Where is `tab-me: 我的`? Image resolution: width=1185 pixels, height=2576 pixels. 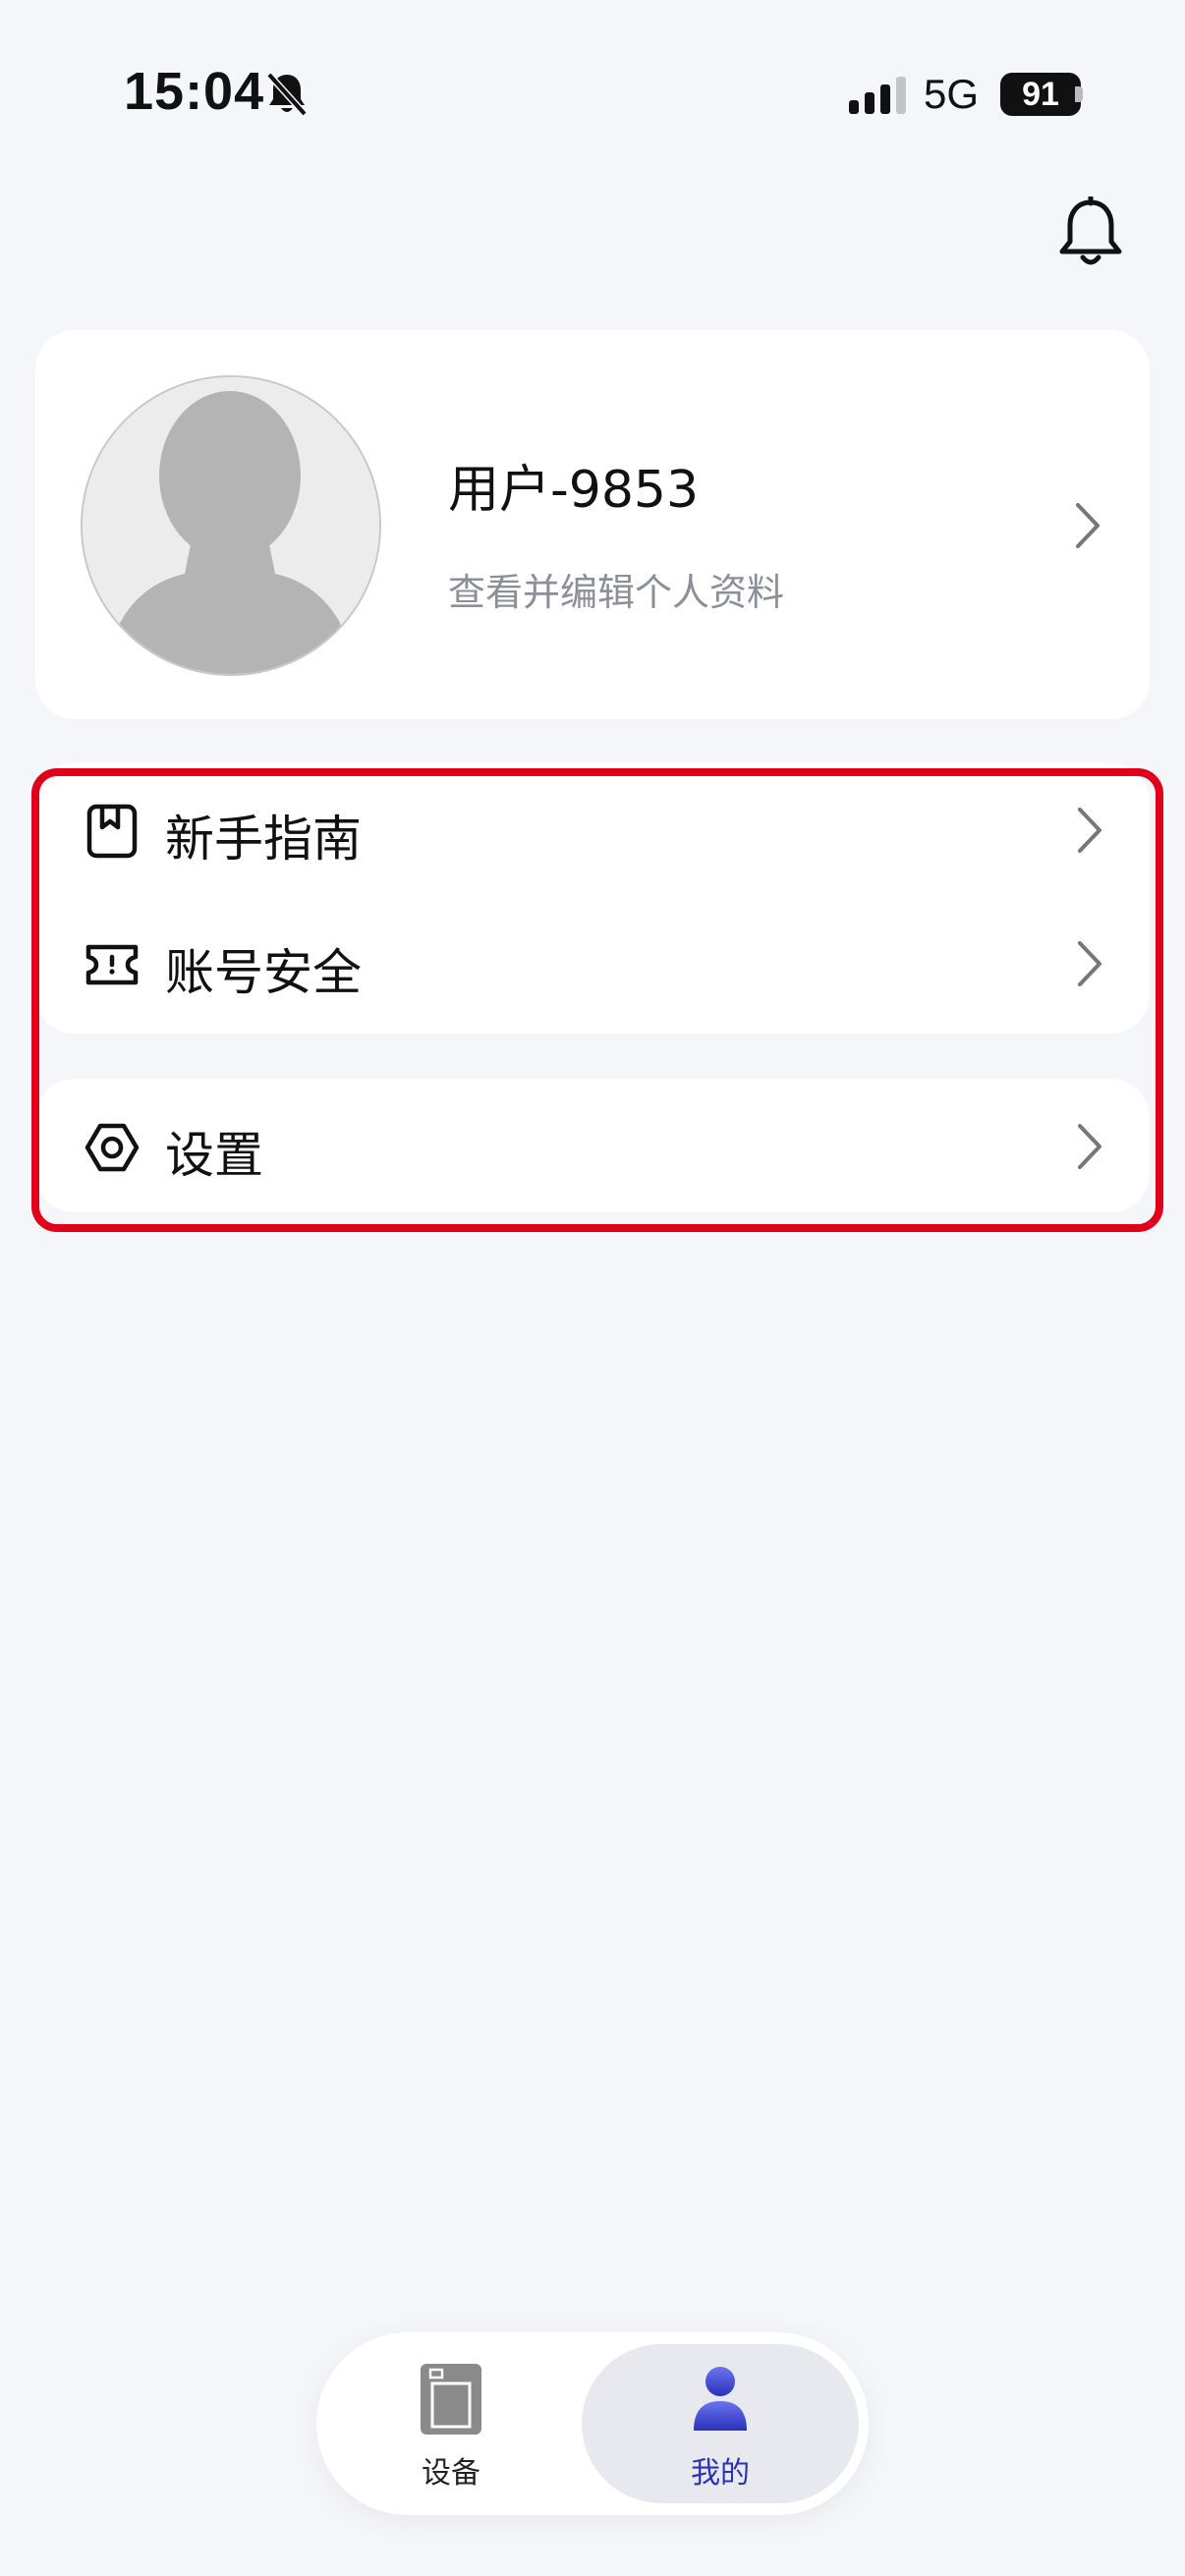 tab-me: 我的 is located at coordinates (720, 2423).